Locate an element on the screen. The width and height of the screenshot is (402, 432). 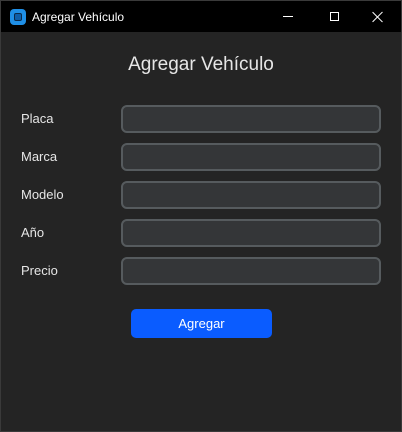
placa-input is located at coordinates (251, 119).